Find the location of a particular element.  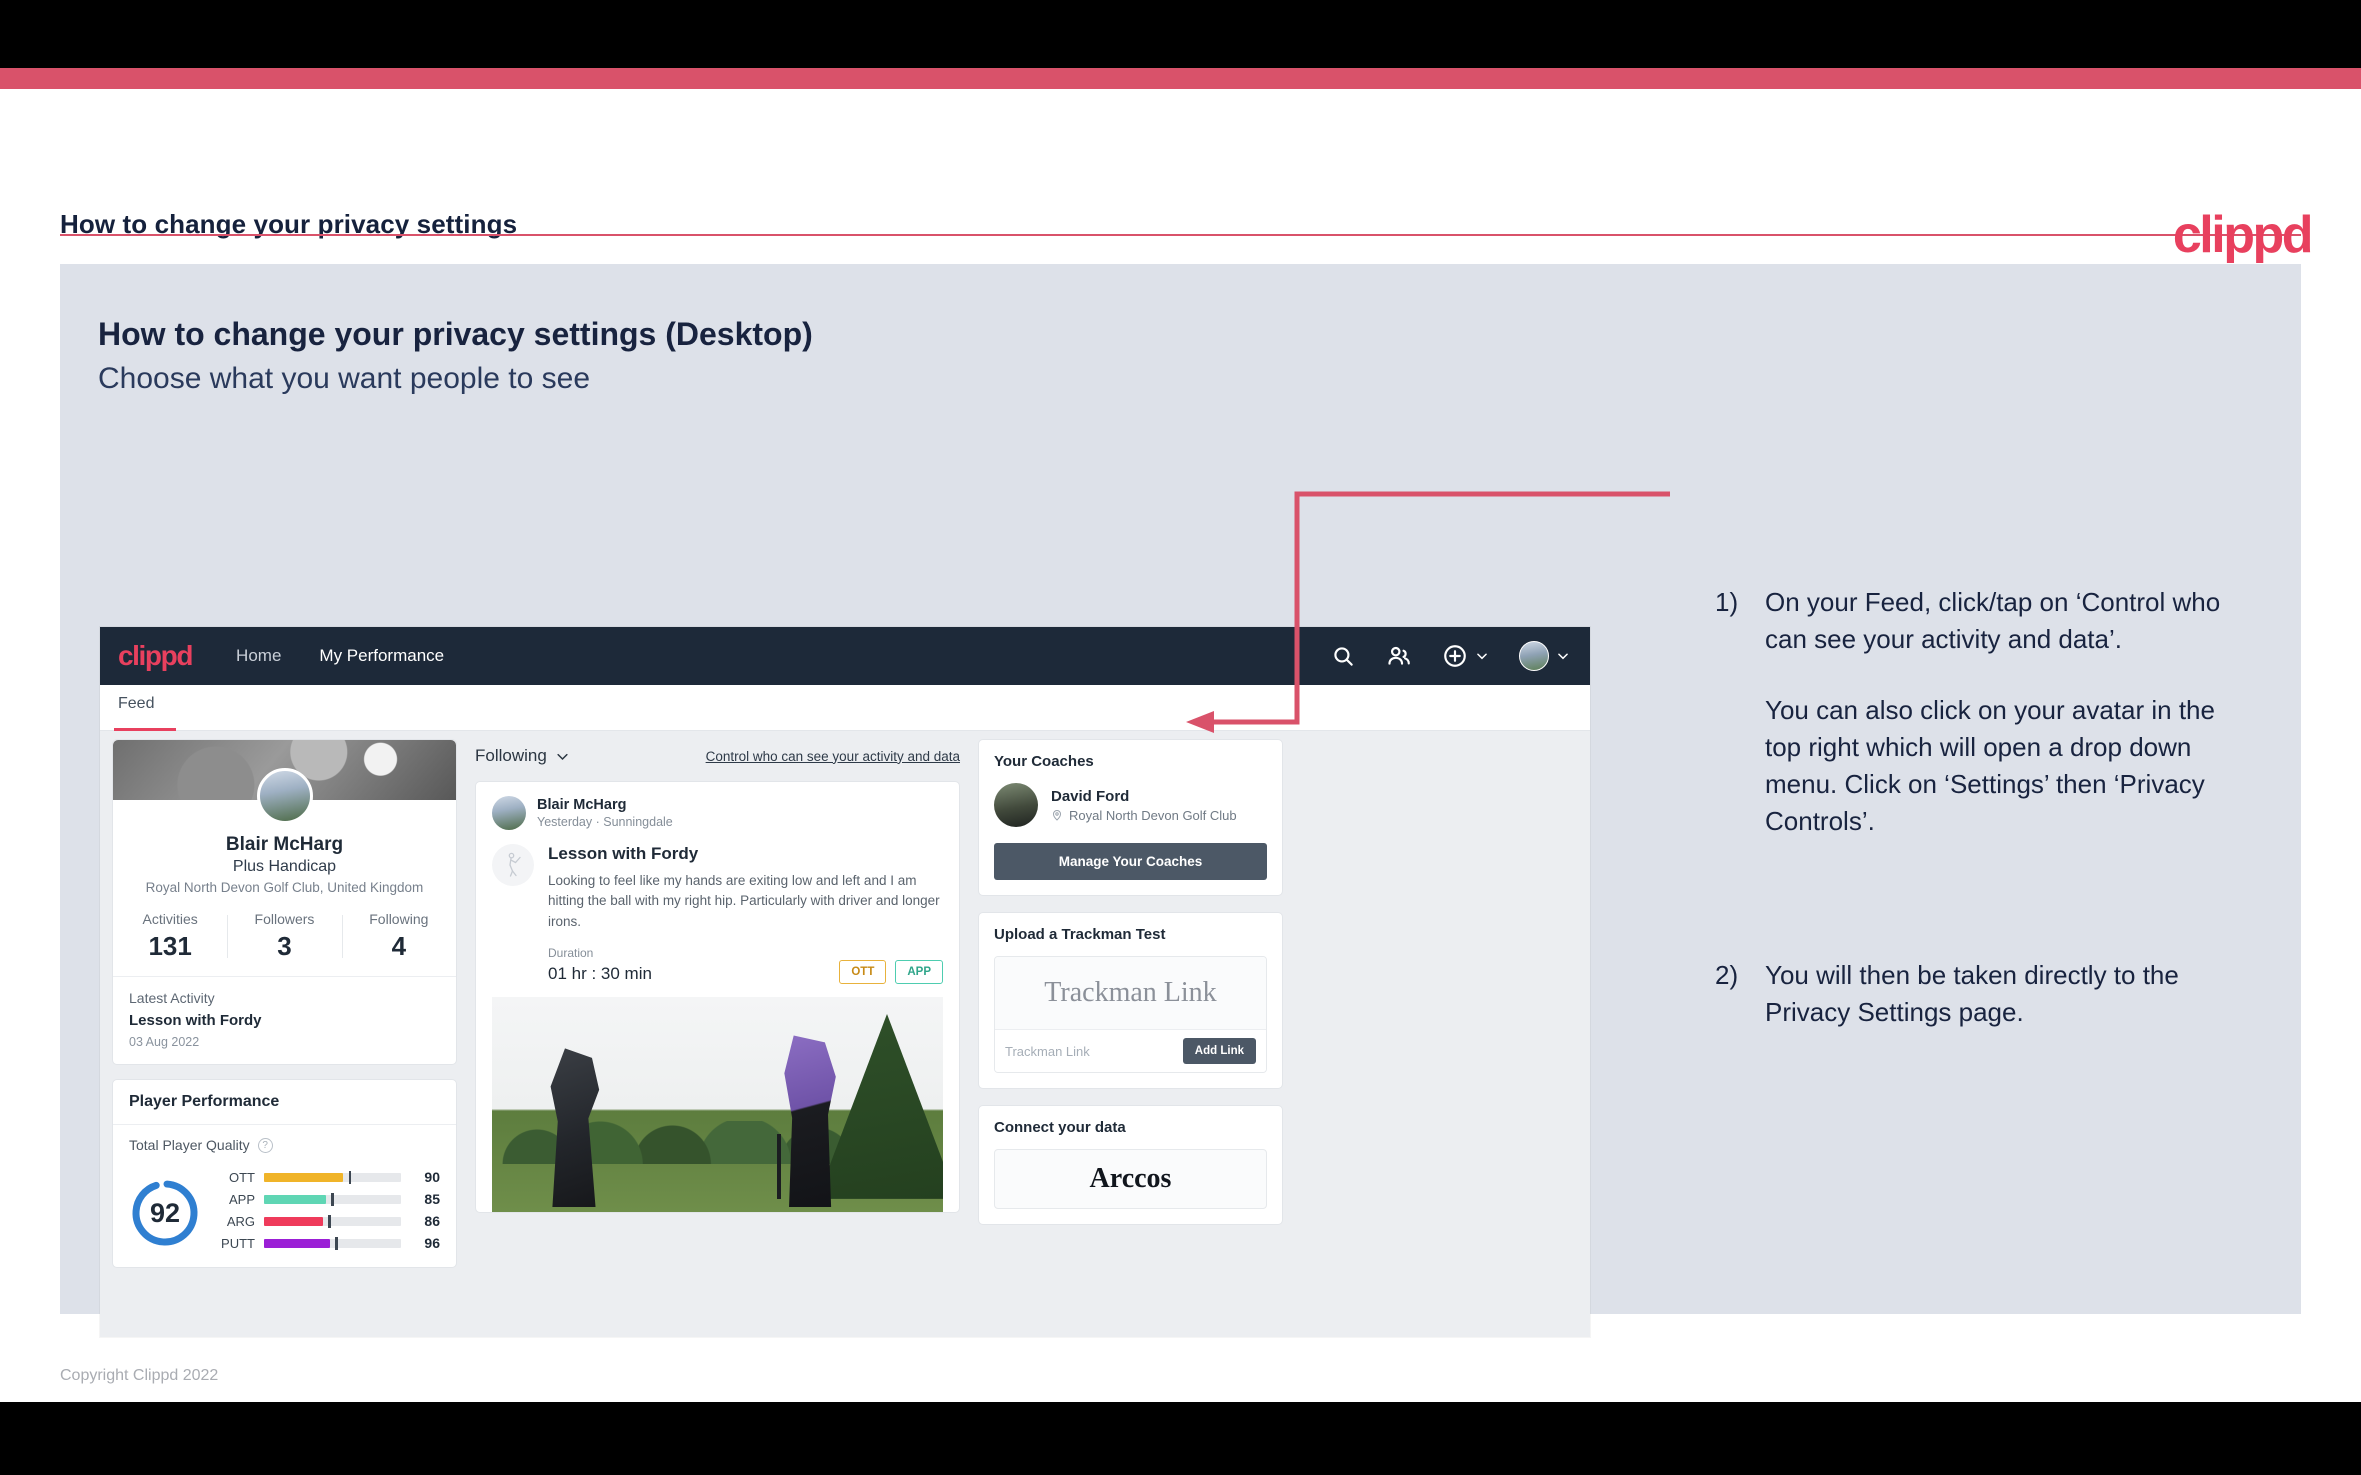

metric-row-arg: ARG 86 is located at coordinates (326, 1221).